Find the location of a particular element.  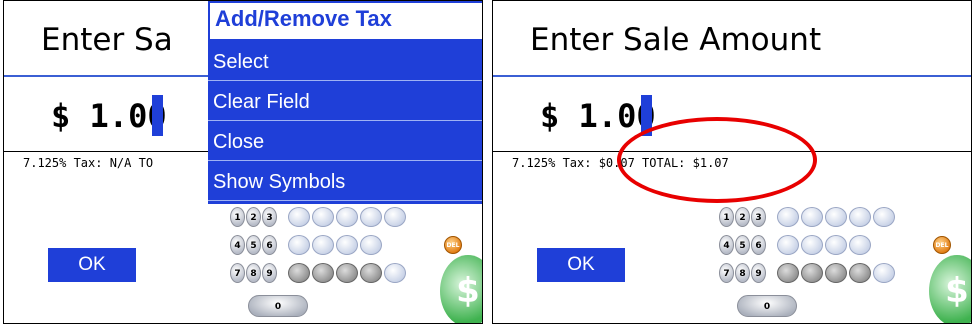

menu-item-clear-field: Clear Field is located at coordinates (345, 102).